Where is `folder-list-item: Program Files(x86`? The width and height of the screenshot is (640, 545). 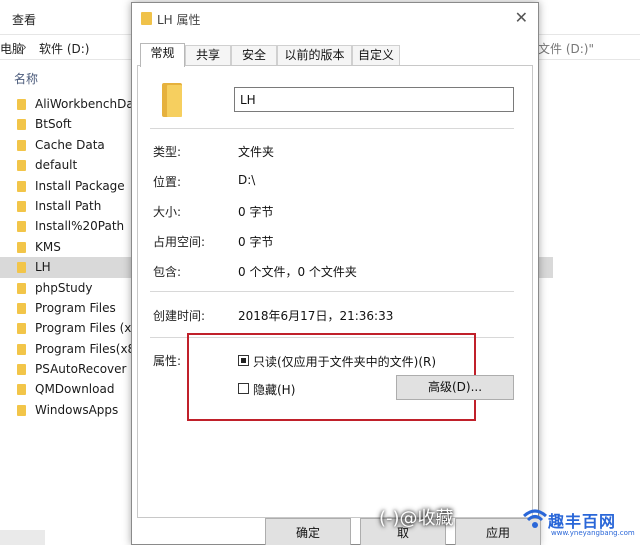 folder-list-item: Program Files(x86 is located at coordinates (67, 349).